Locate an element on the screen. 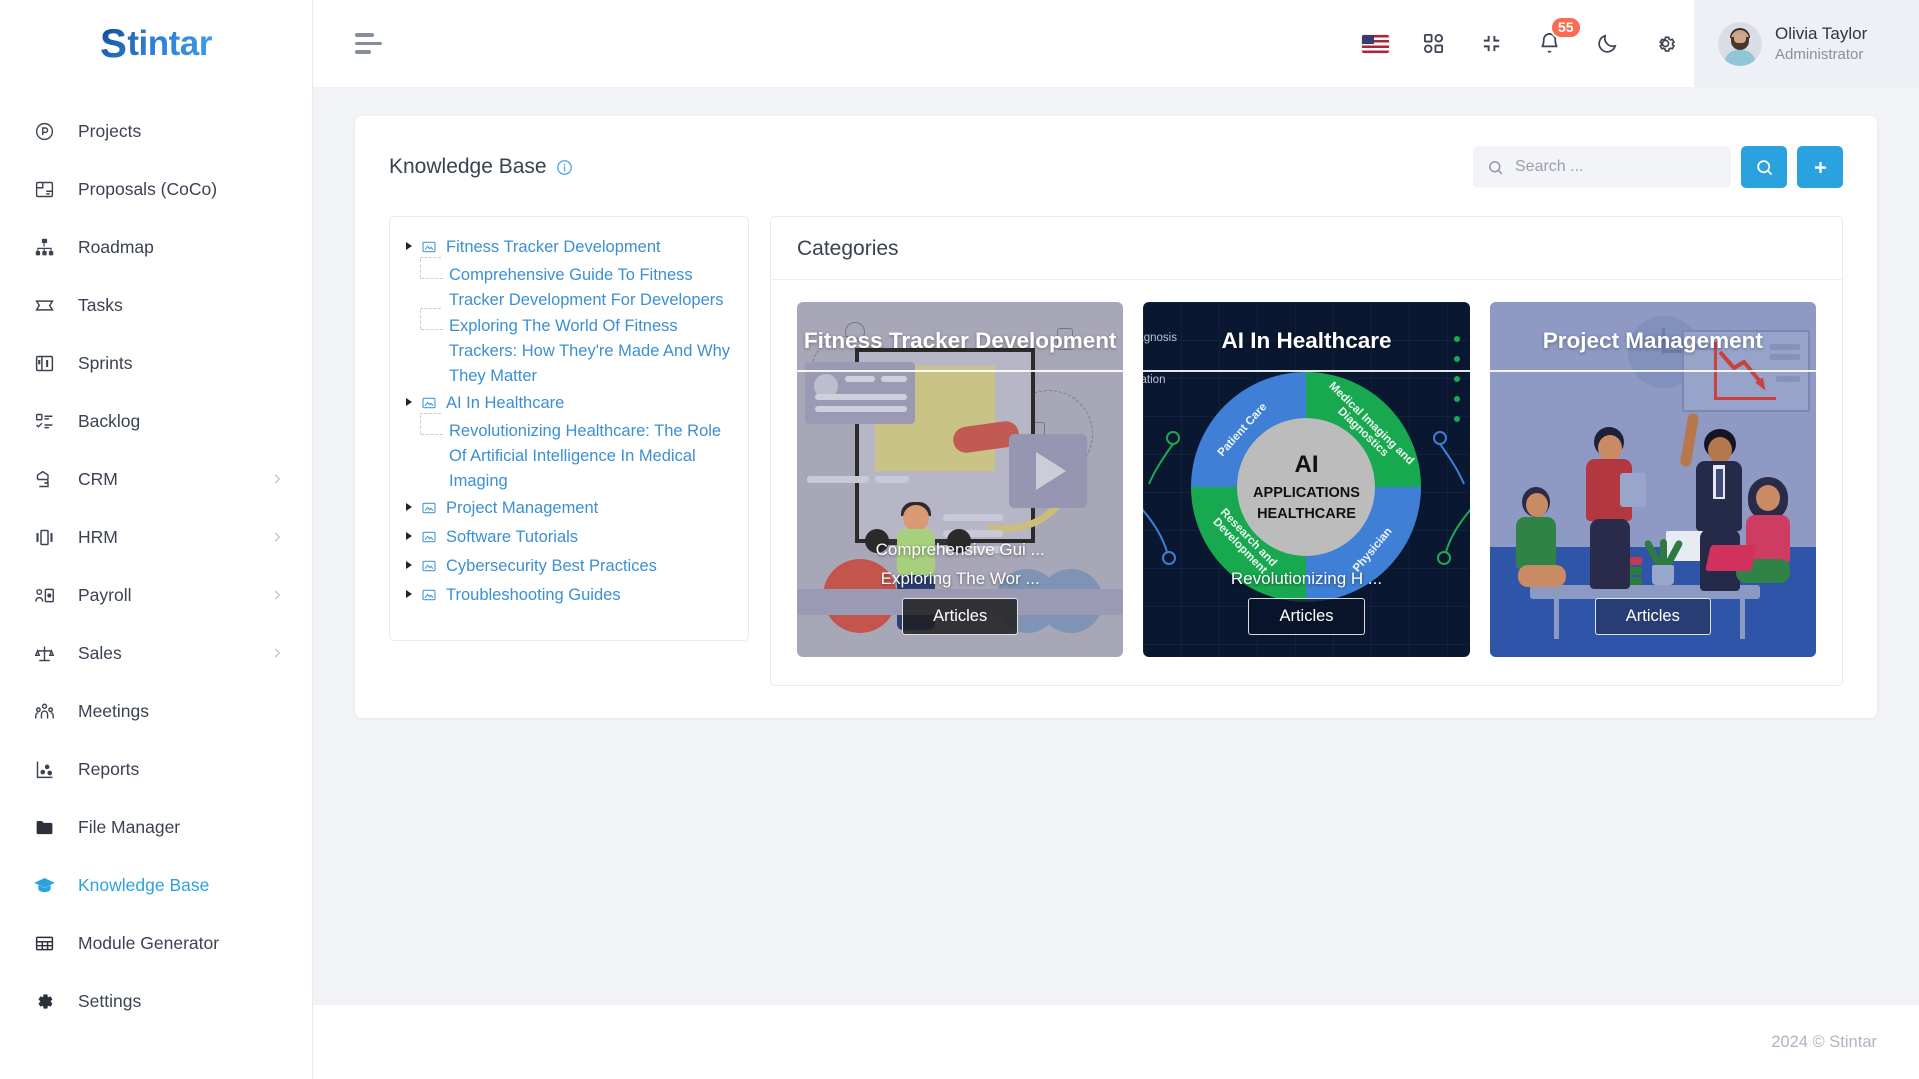 Image resolution: width=1919 pixels, height=1079 pixels. tree-node-row: Fitness Tracker Development is located at coordinates (568, 247).